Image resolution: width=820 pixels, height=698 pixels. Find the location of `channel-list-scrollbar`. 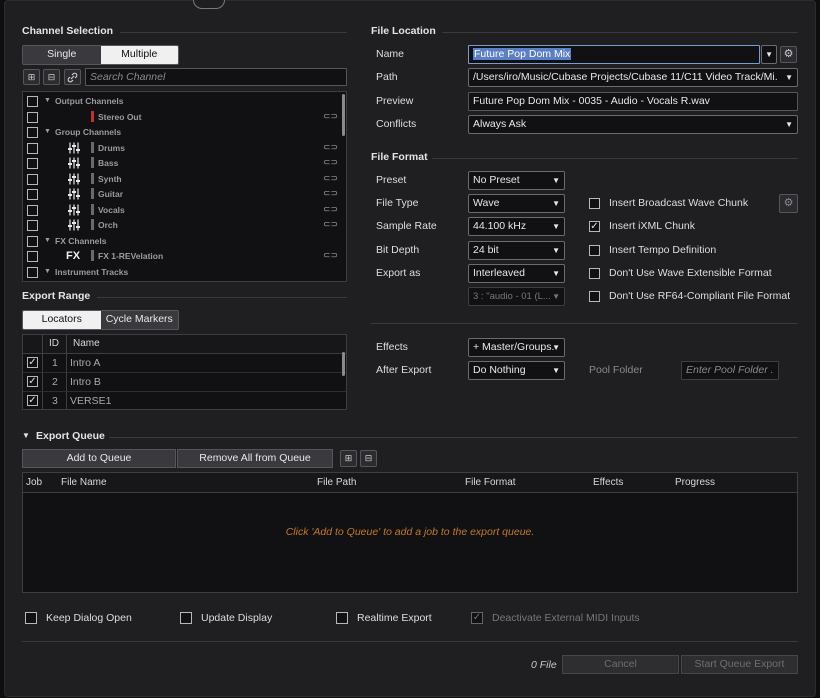

channel-list-scrollbar is located at coordinates (343, 115).